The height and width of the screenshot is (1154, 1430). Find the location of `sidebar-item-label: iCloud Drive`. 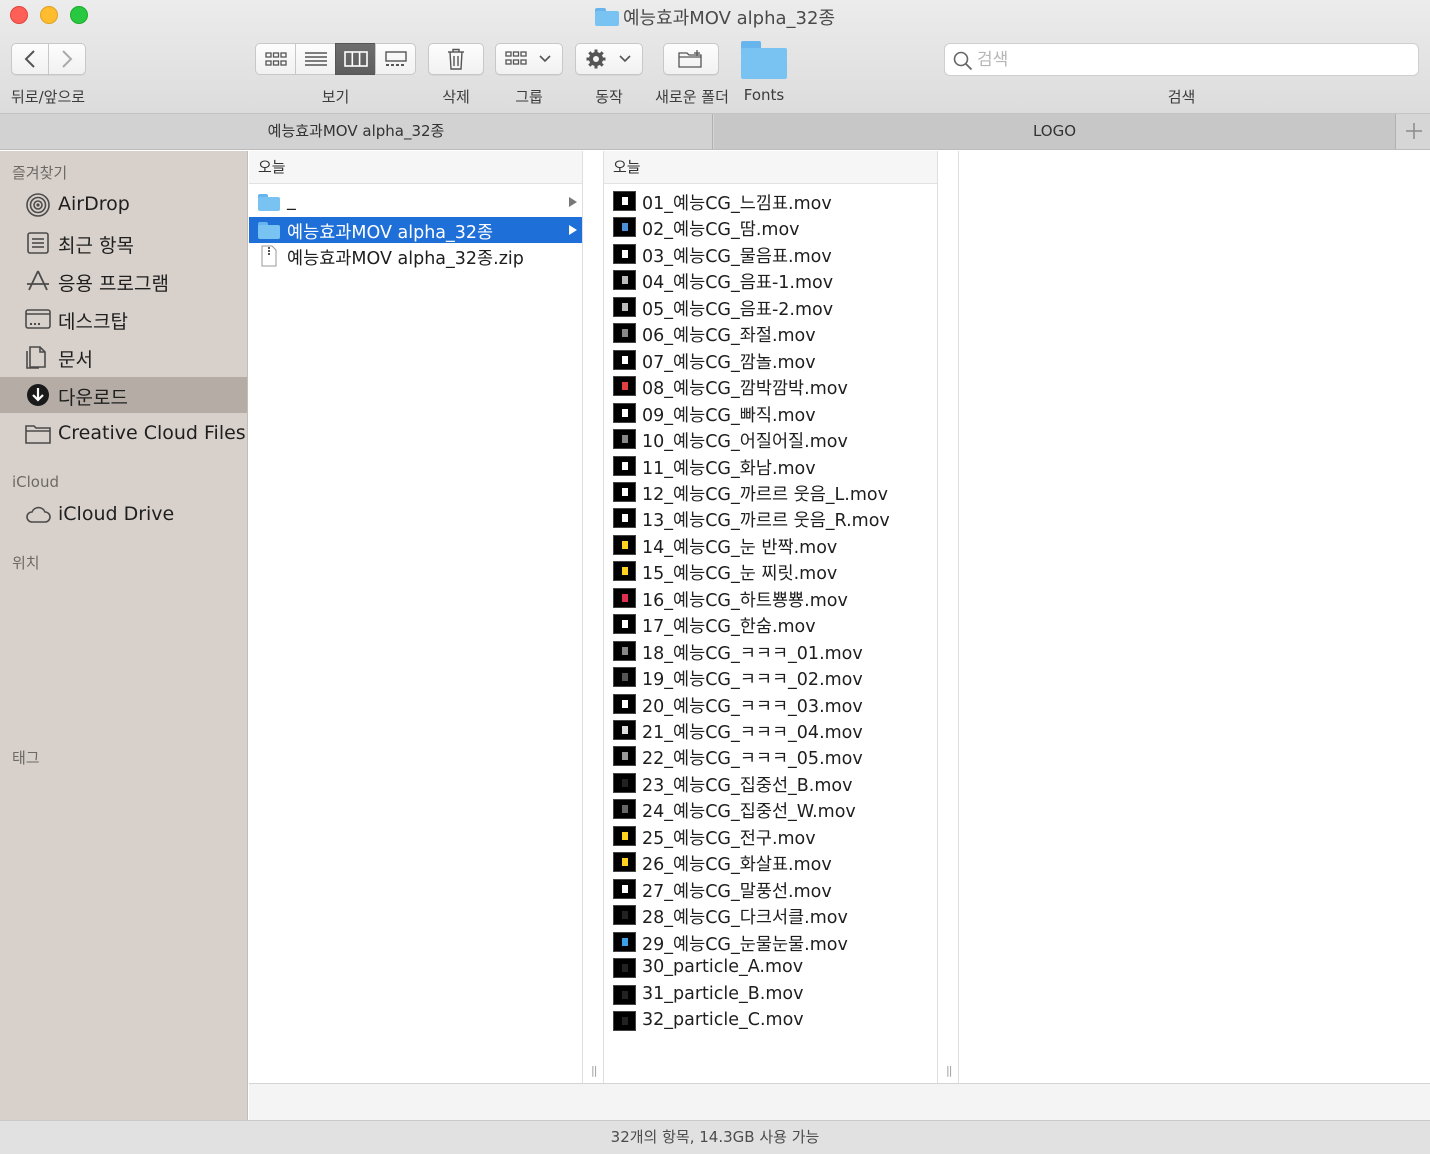

sidebar-item-label: iCloud Drive is located at coordinates (116, 514).